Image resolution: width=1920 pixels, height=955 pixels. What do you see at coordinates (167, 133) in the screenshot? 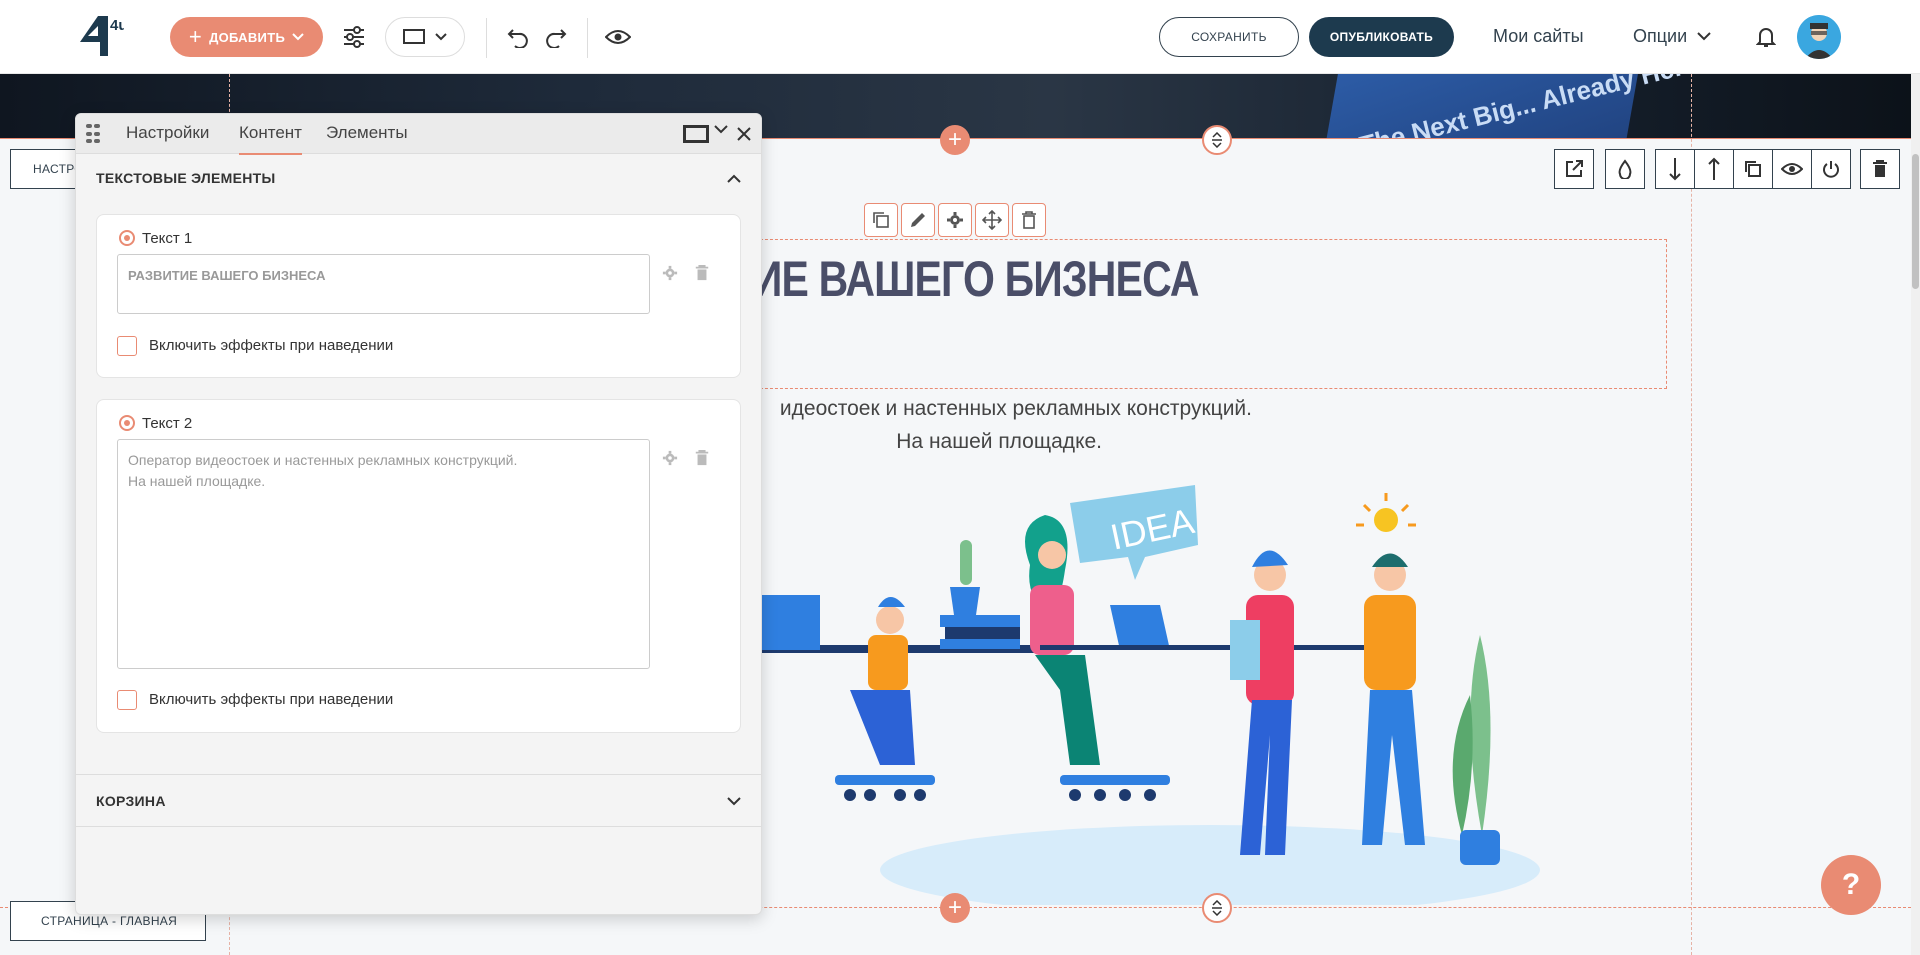
I see `tab-settings: Настройки` at bounding box center [167, 133].